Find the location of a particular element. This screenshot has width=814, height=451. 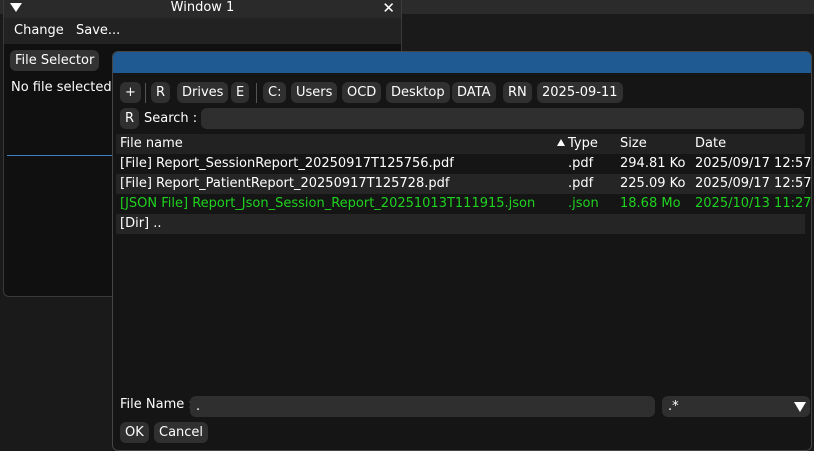

file-name-cell: [Dir] .. is located at coordinates (141, 223).